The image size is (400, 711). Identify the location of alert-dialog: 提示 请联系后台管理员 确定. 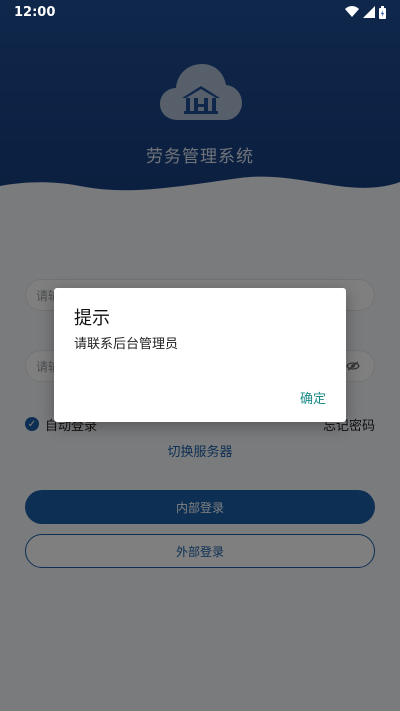
(200, 355).